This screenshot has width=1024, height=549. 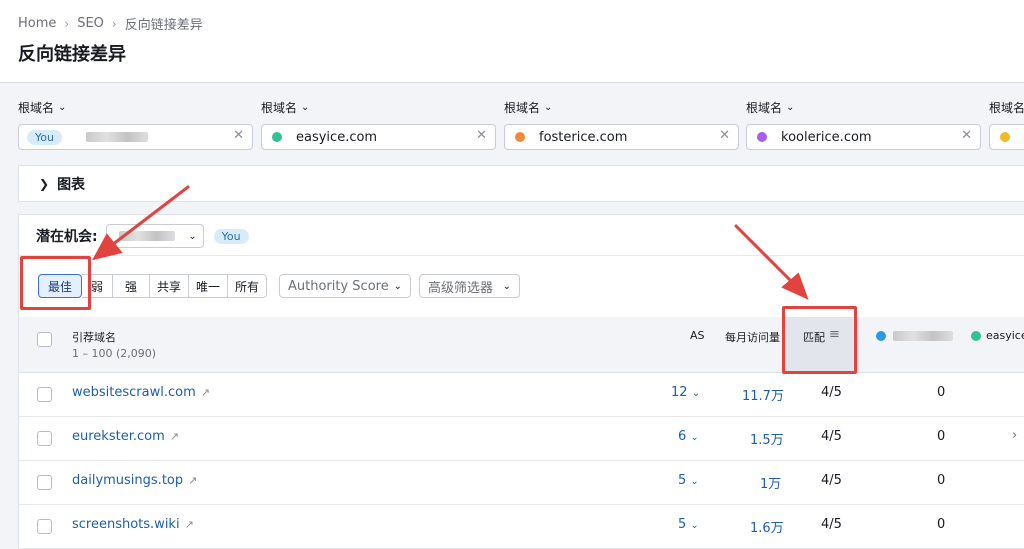 What do you see at coordinates (450, 242) in the screenshot?
I see `annotation-arrows` at bounding box center [450, 242].